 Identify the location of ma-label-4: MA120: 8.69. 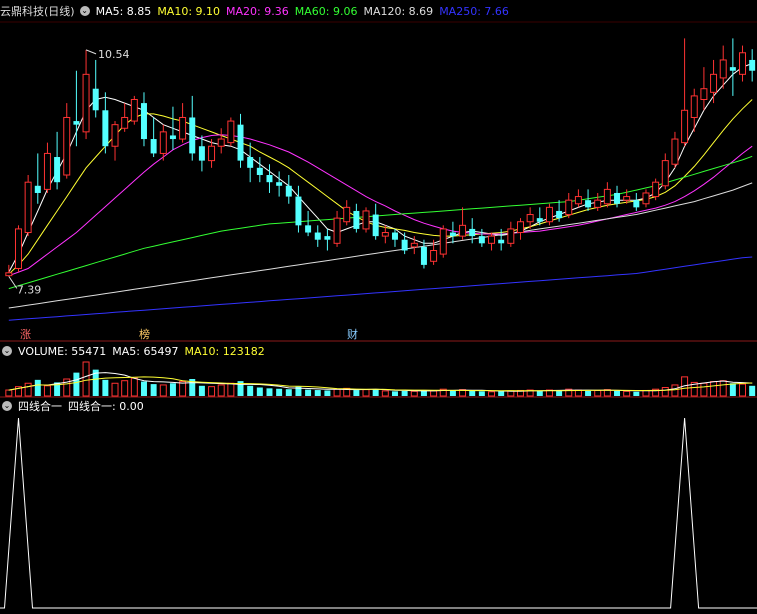
(398, 11).